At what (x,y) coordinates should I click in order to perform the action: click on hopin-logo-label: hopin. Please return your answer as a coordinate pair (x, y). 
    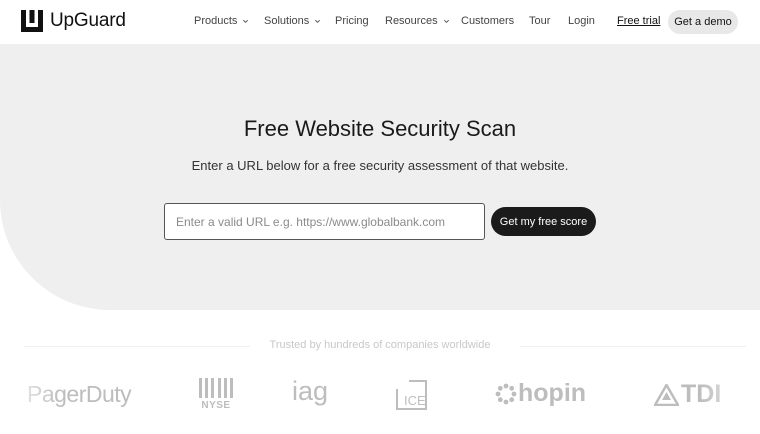
    Looking at the image, I should click on (552, 393).